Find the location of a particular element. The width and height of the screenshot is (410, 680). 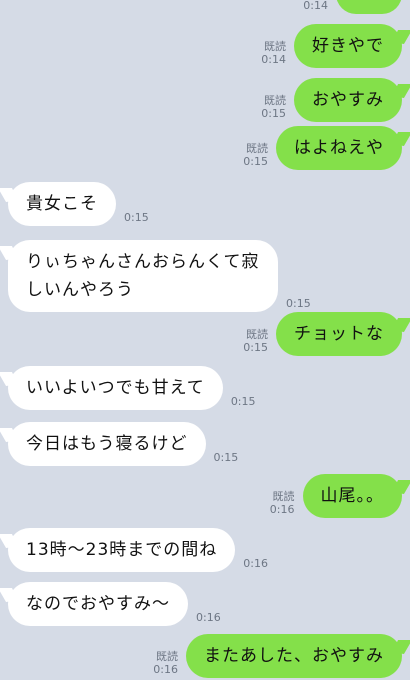

message-bubble: 好きやで is located at coordinates (348, 46).